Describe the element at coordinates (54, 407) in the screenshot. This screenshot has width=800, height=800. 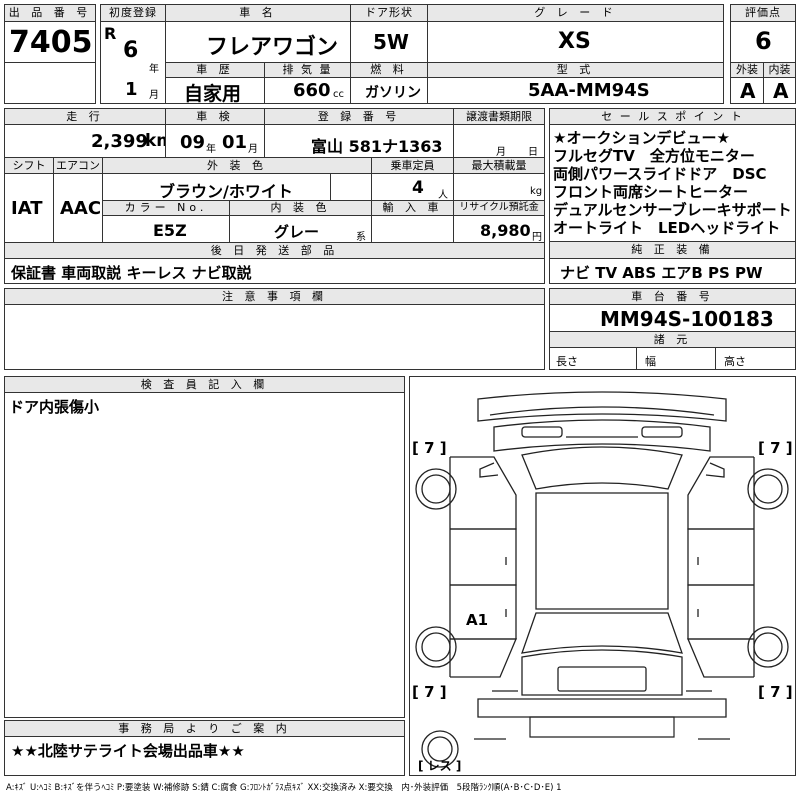
I see `inspector-note: ドア内張傷小` at that location.